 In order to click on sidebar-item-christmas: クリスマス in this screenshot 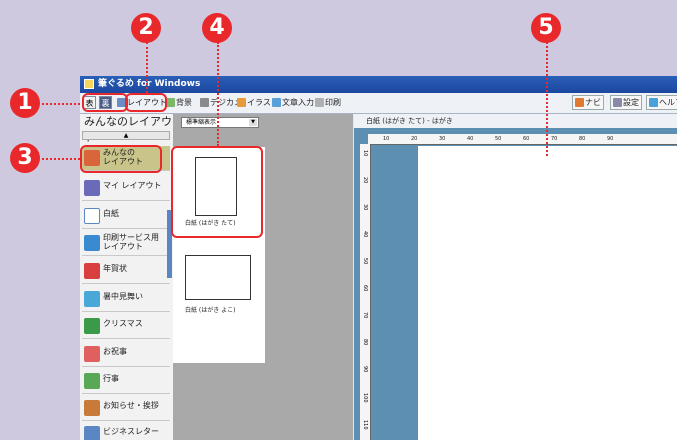, I will do `click(126, 326)`.